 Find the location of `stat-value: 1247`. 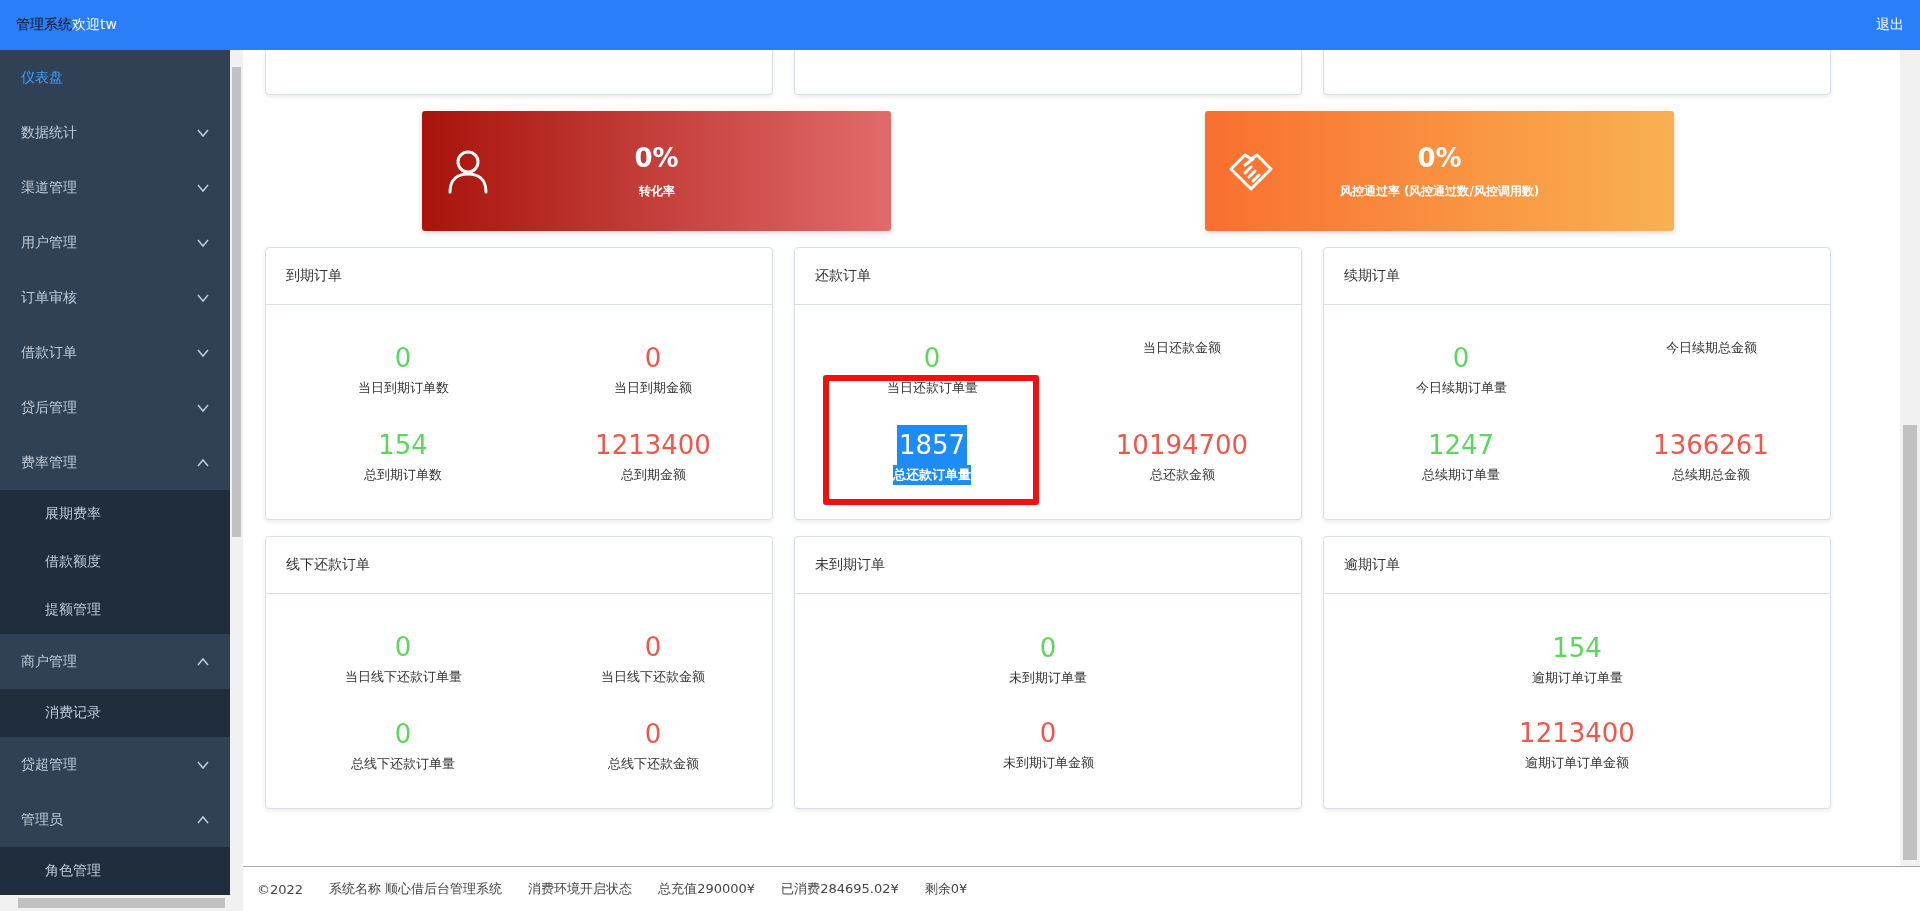

stat-value: 1247 is located at coordinates (1461, 445).